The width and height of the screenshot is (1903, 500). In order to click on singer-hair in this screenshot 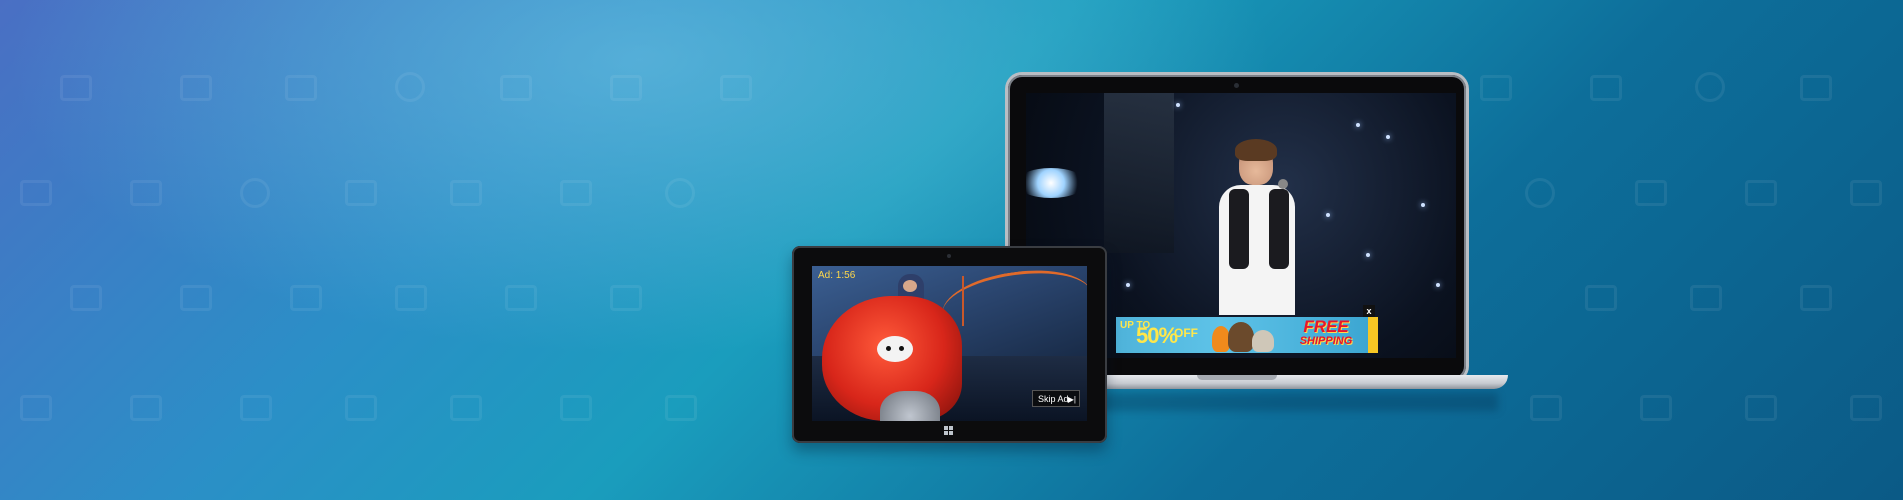, I will do `click(1256, 150)`.